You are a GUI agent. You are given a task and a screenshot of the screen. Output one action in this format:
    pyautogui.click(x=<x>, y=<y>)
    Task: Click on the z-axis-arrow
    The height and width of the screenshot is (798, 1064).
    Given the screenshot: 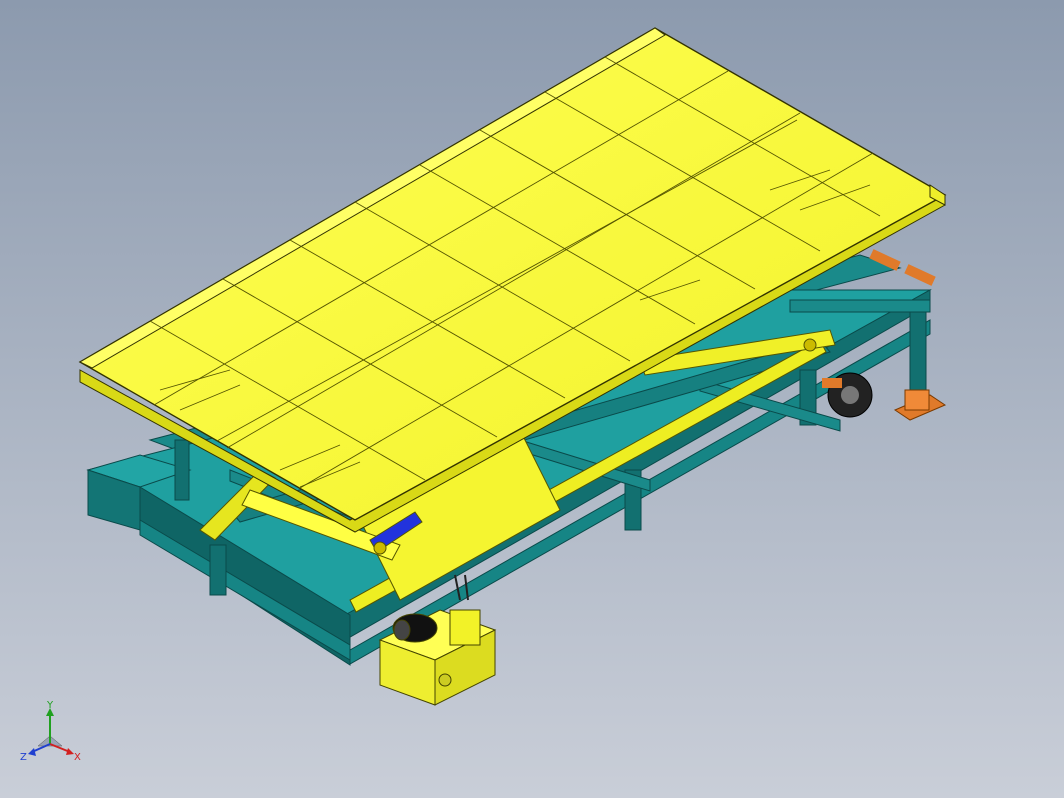 What is the action you would take?
    pyautogui.click(x=32, y=752)
    